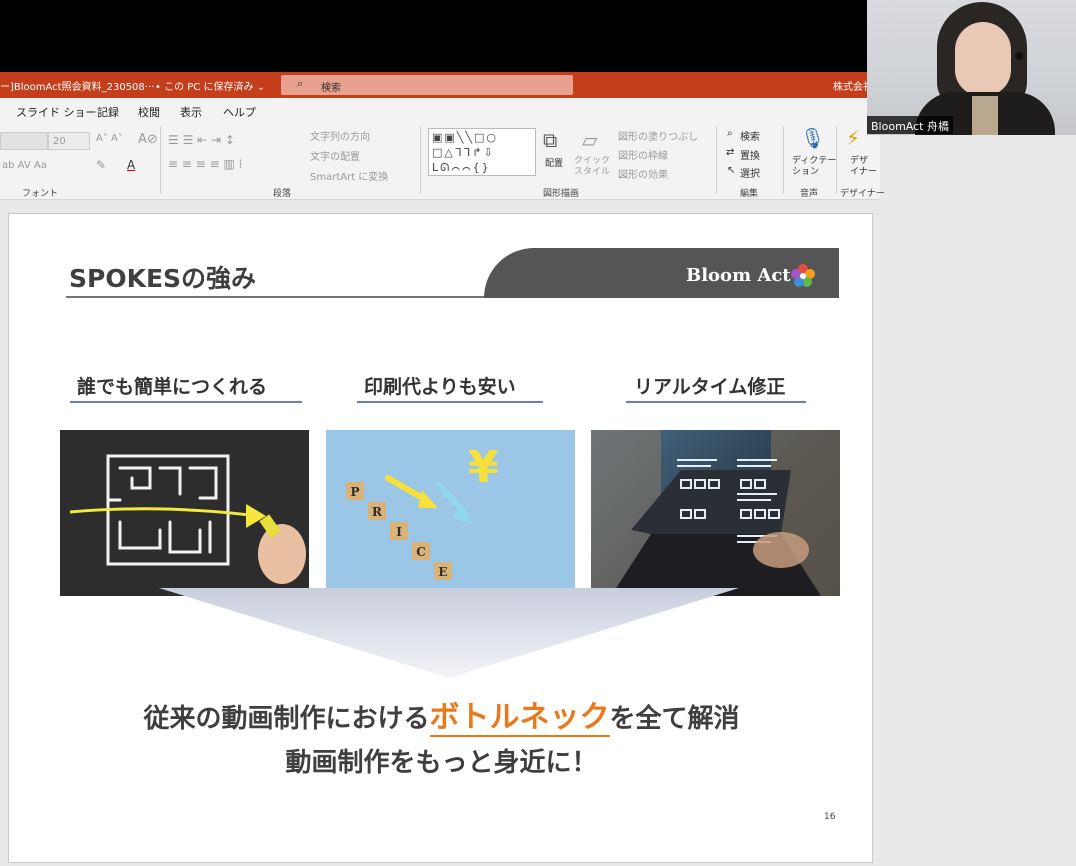 Image resolution: width=1076 pixels, height=866 pixels. Describe the element at coordinates (863, 167) in the screenshot. I see `designer-button: デザ イナー` at that location.